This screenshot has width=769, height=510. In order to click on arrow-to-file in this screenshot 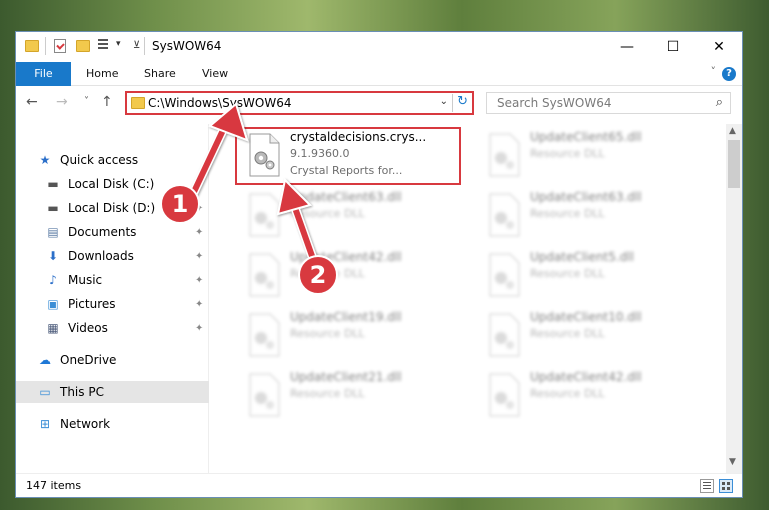, I will do `click(296, 219)`.